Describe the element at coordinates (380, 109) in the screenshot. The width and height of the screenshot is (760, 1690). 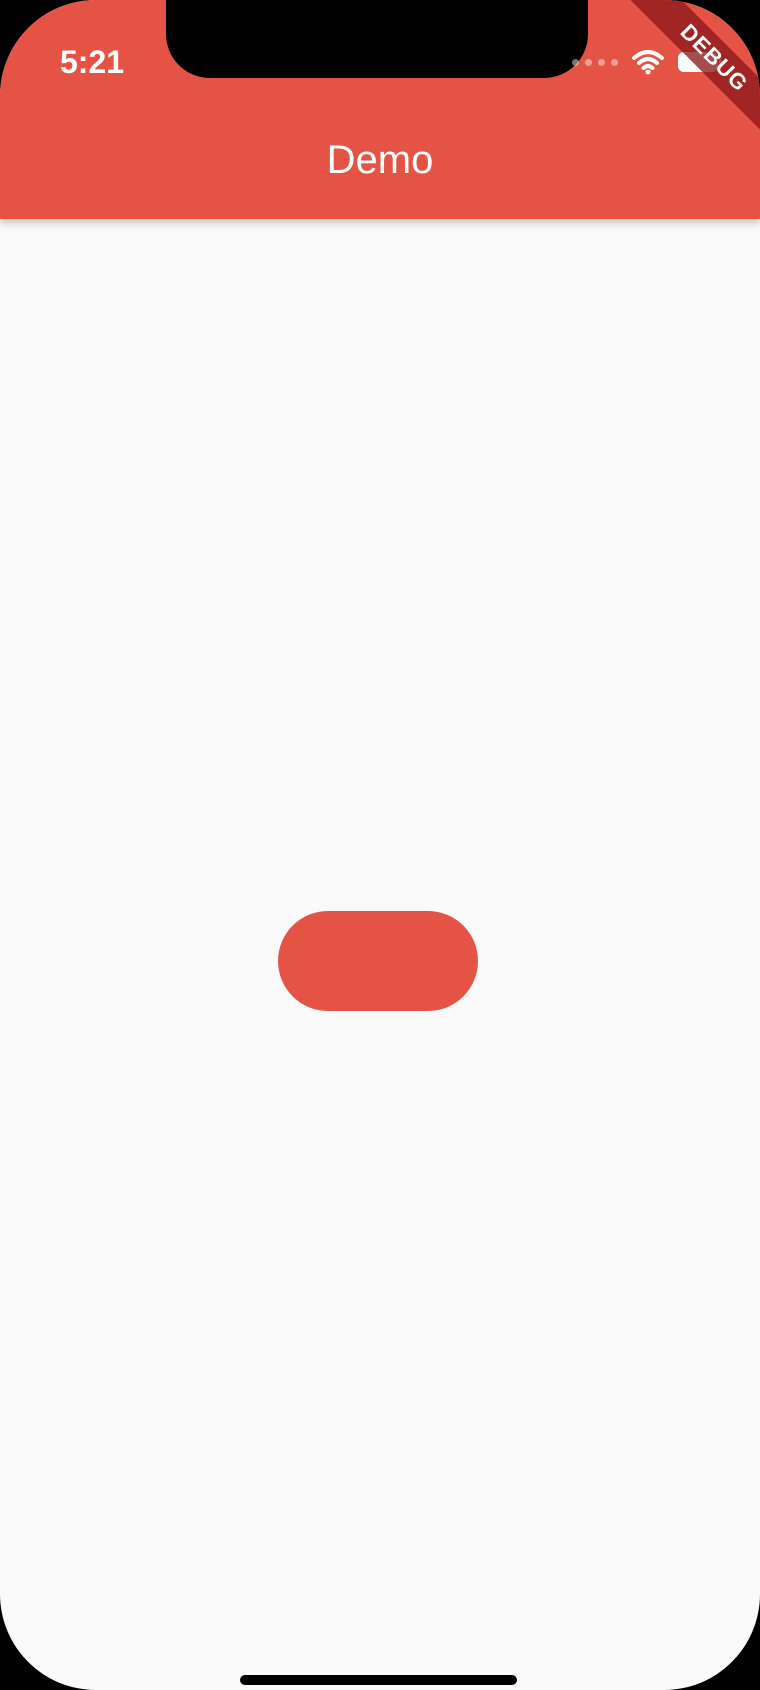
I see `app-bar: 5:21 Demo DEBUG` at that location.